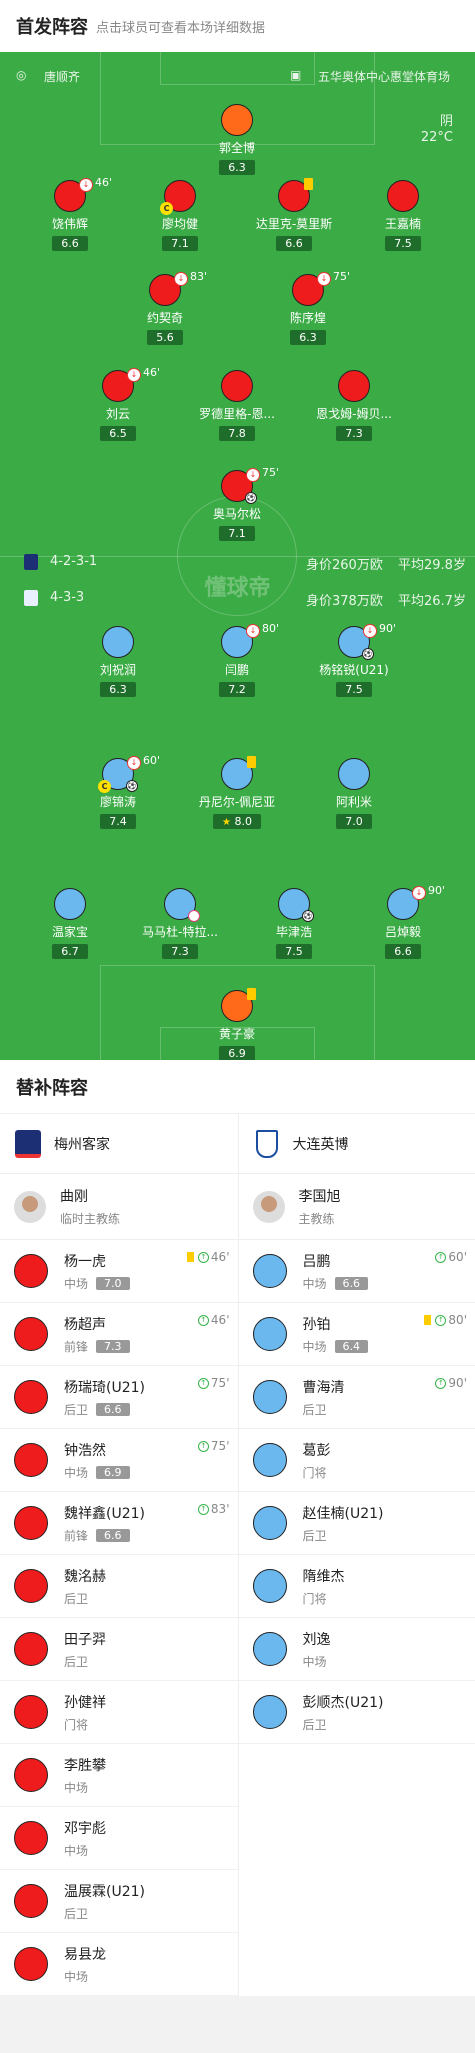  I want to click on player-home: 恩戈姆-姆贝... 7.3, so click(354, 405).